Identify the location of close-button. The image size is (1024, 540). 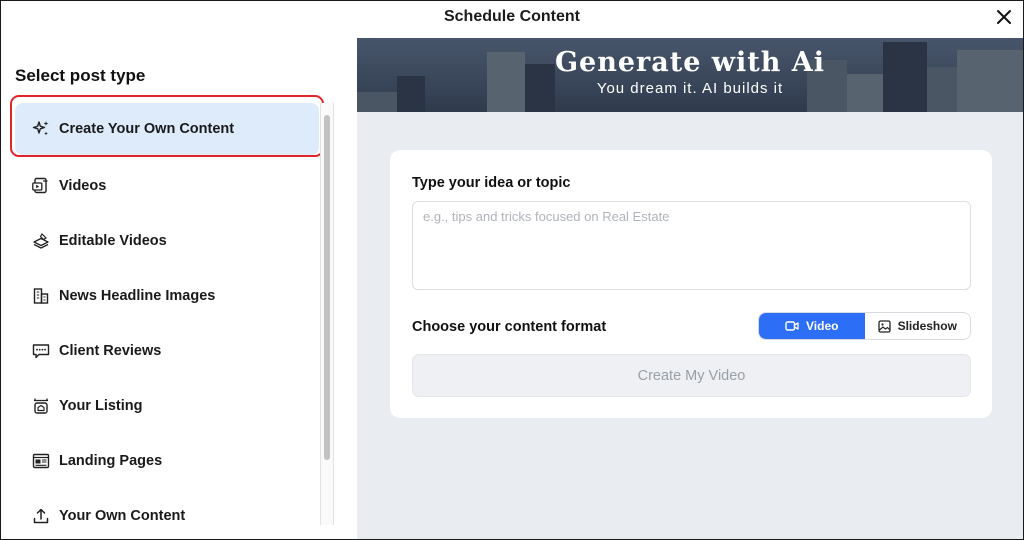
(1004, 17).